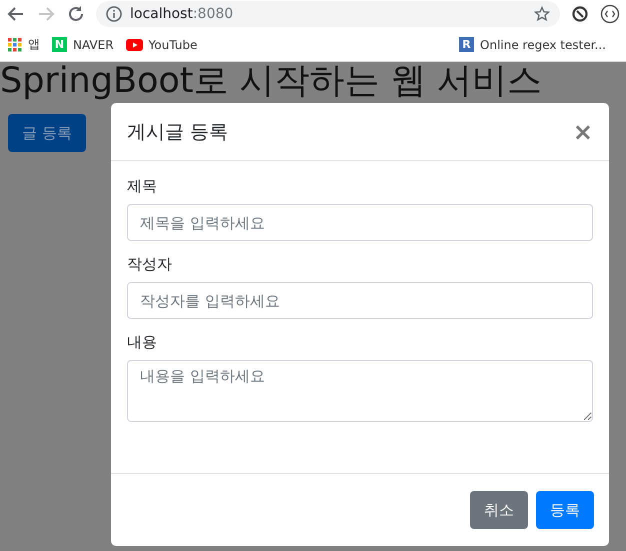 The height and width of the screenshot is (551, 626). Describe the element at coordinates (271, 81) in the screenshot. I see `page-heading: SpringBoot로 시작하는 웹 서비스` at that location.